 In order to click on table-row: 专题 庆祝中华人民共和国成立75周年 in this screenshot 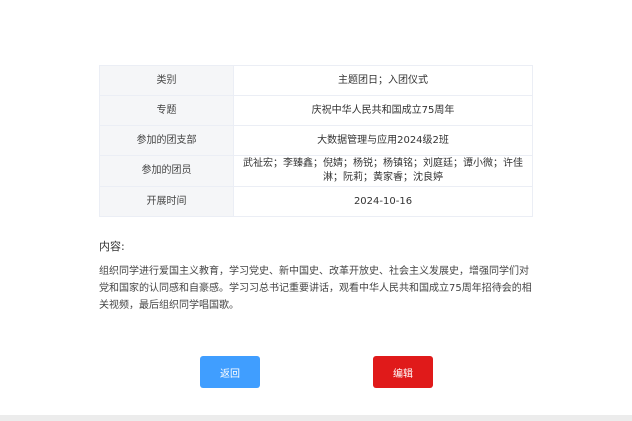, I will do `click(316, 110)`.